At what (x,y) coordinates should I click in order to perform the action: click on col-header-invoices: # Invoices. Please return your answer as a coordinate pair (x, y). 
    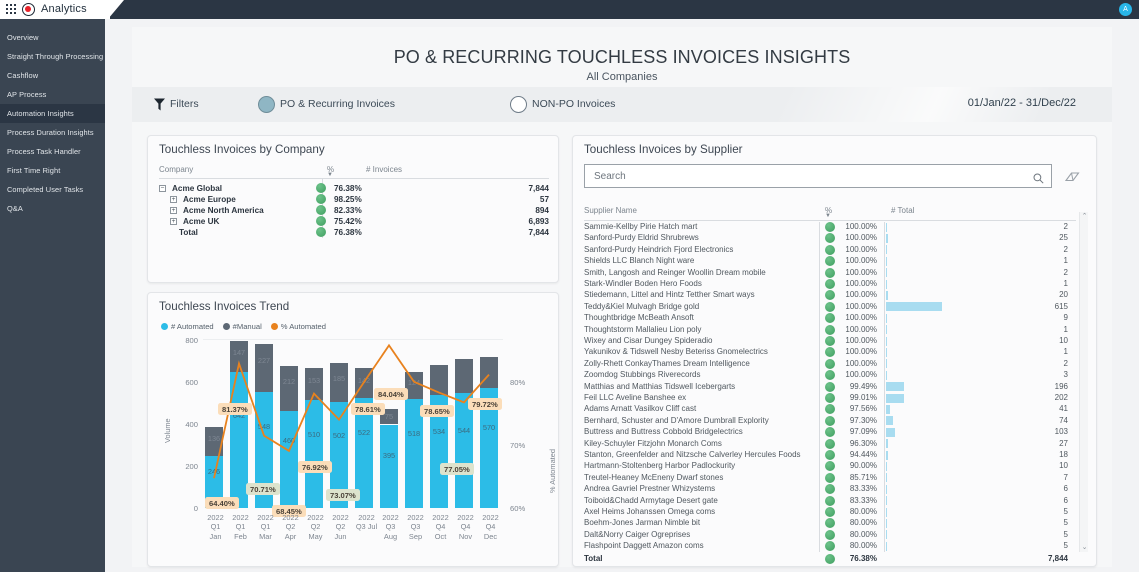
    Looking at the image, I should click on (384, 169).